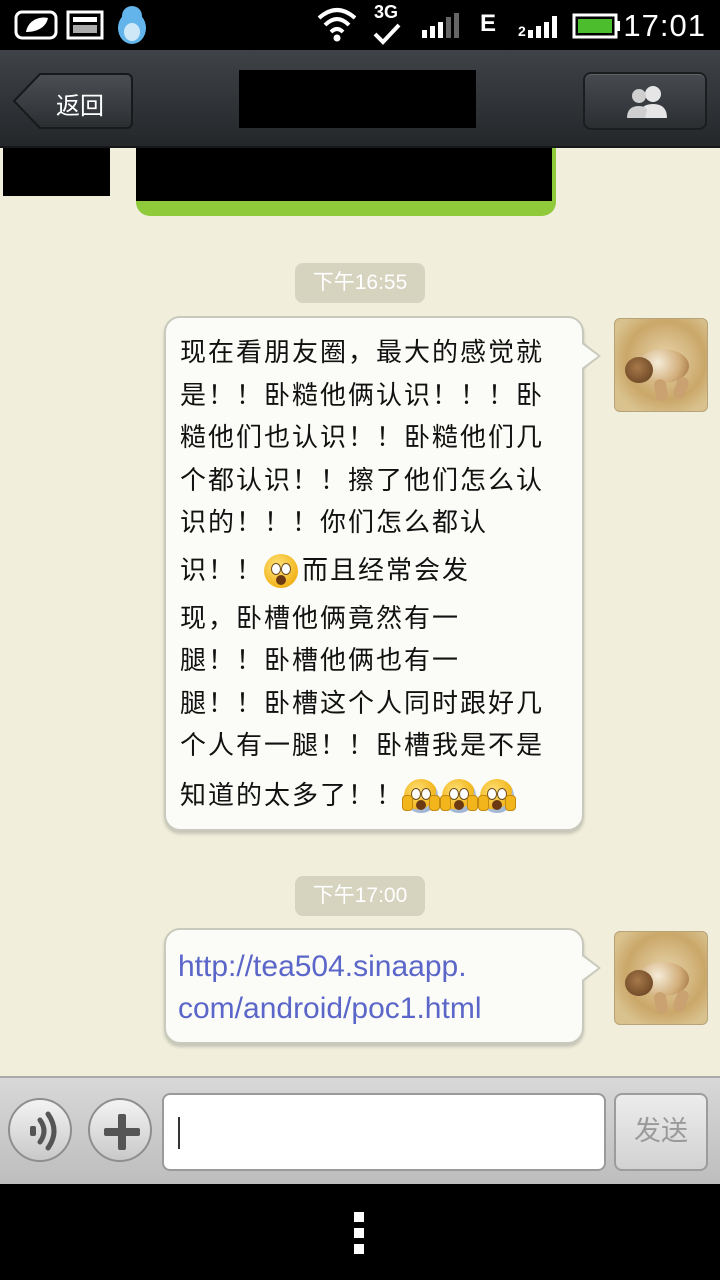  I want to click on wifi-icon, so click(337, 25).